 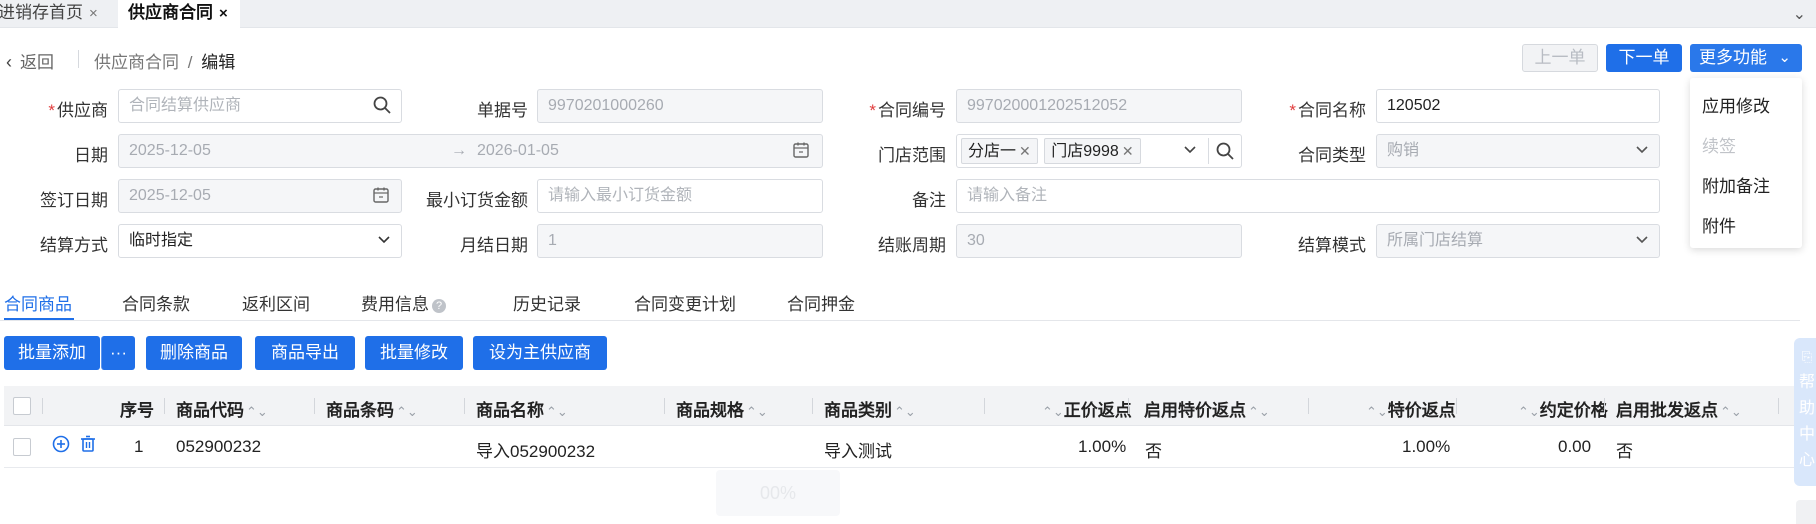 I want to click on cell-code: 052900232, so click(x=219, y=446).